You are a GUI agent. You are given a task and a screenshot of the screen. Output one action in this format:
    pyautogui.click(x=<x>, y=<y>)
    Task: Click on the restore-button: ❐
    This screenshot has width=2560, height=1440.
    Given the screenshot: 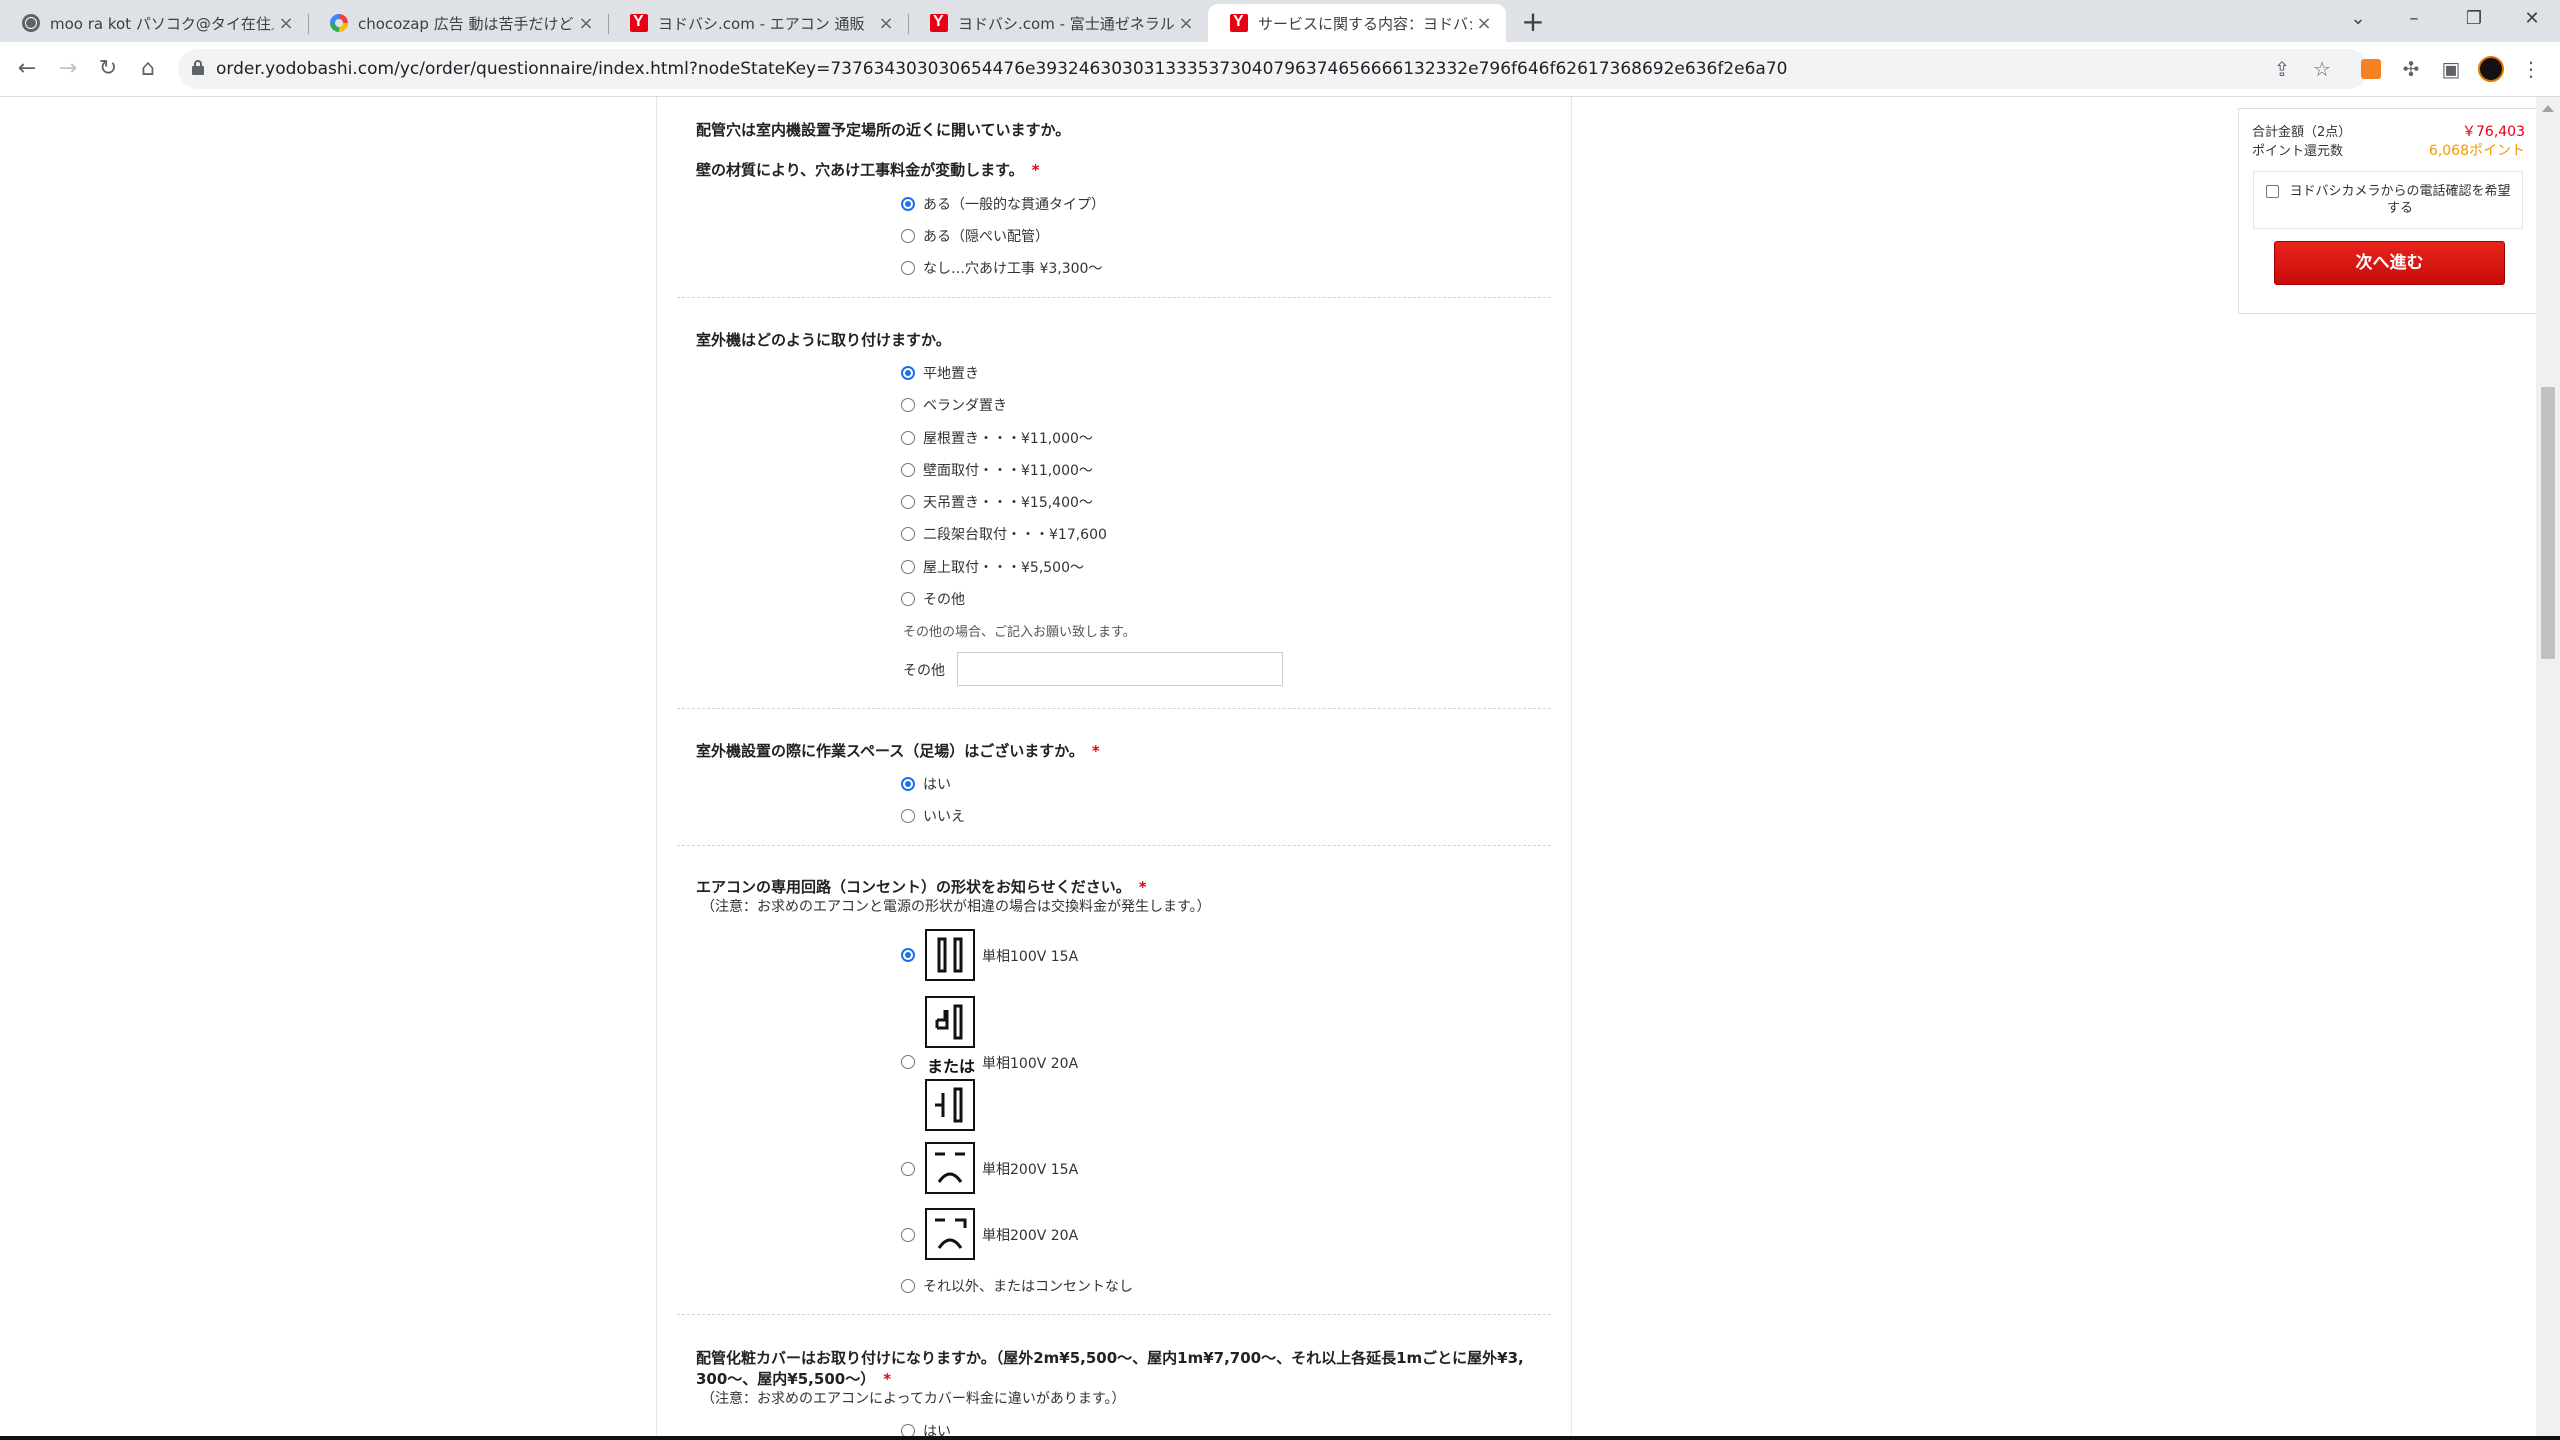 What is the action you would take?
    pyautogui.click(x=2474, y=20)
    